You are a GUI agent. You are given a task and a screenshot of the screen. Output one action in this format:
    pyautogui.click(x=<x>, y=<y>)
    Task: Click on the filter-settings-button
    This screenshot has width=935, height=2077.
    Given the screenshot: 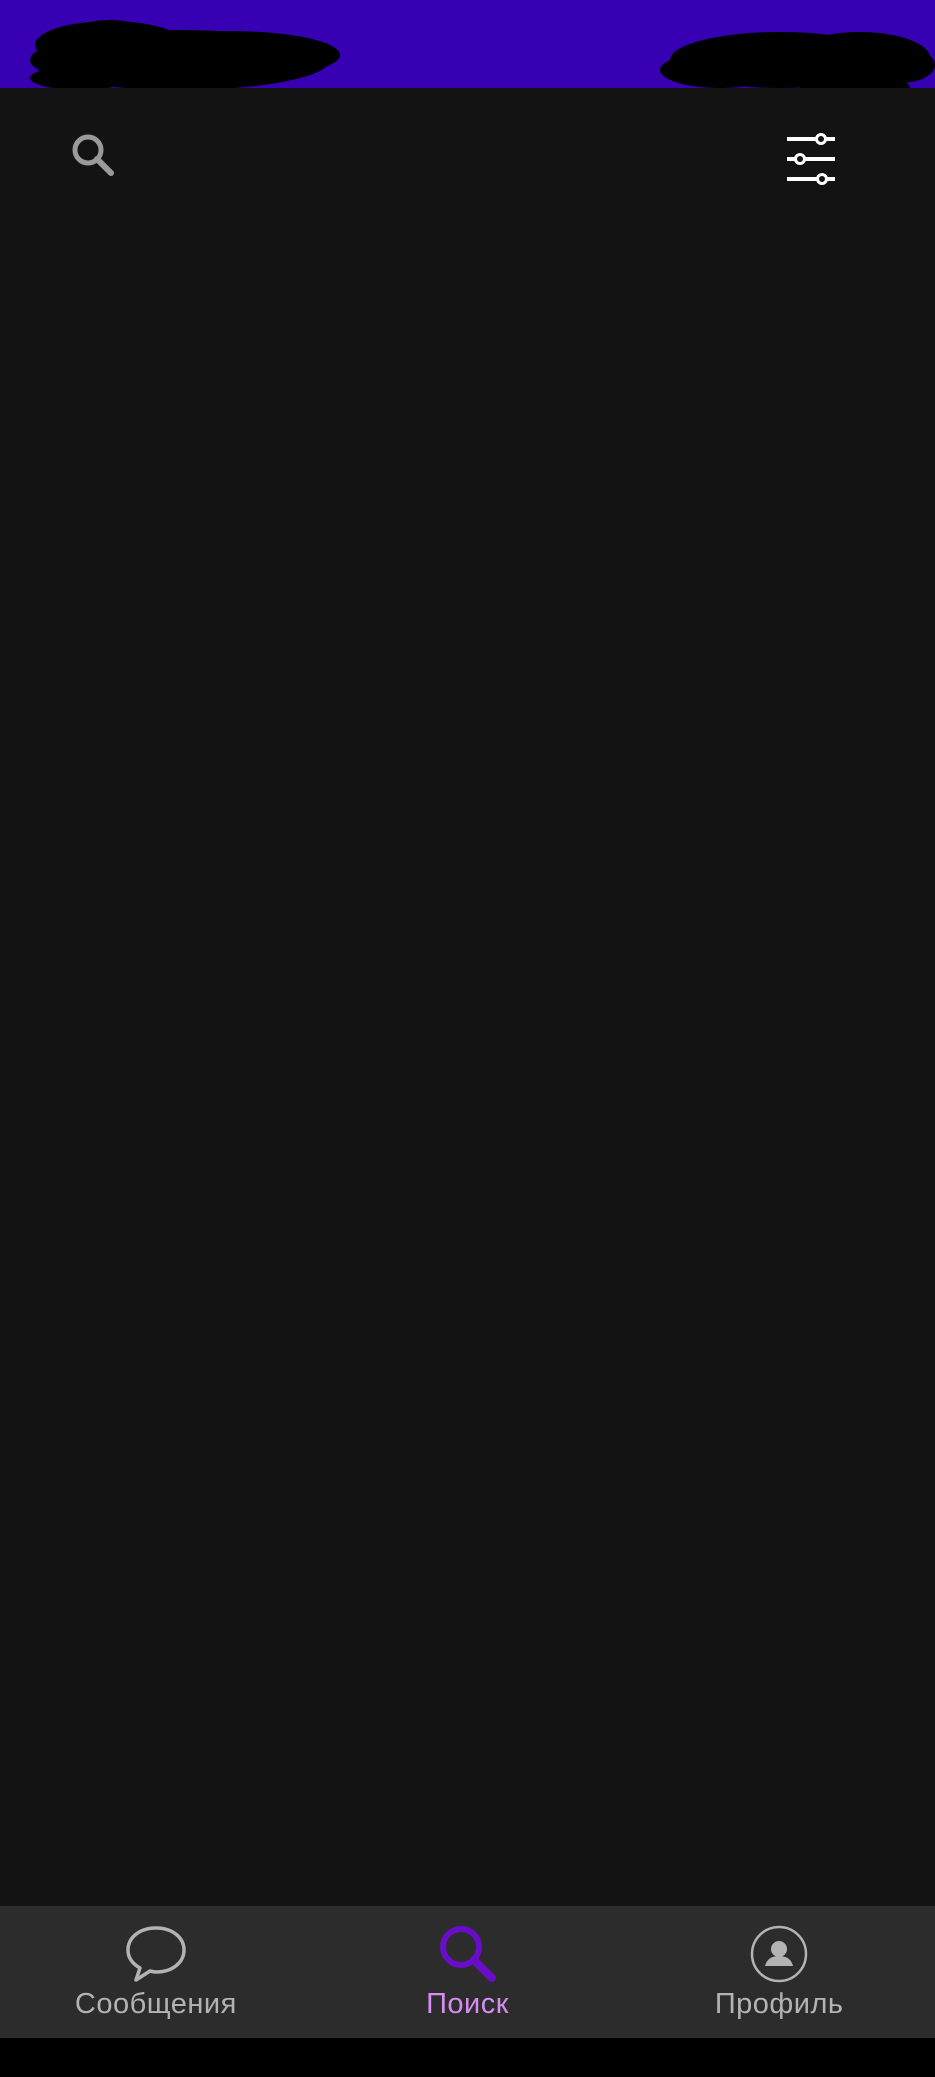 What is the action you would take?
    pyautogui.click(x=811, y=159)
    